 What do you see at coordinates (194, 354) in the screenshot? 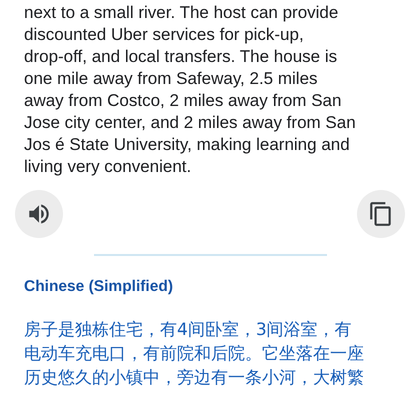
I see `translated-text: 房子是独栋住宅，有4间卧室，3间浴室，有 电动车充电口，有前院和后院。它坐落在一座 历史悠久的小镇中，旁边有一条小河，大树繁` at bounding box center [194, 354].